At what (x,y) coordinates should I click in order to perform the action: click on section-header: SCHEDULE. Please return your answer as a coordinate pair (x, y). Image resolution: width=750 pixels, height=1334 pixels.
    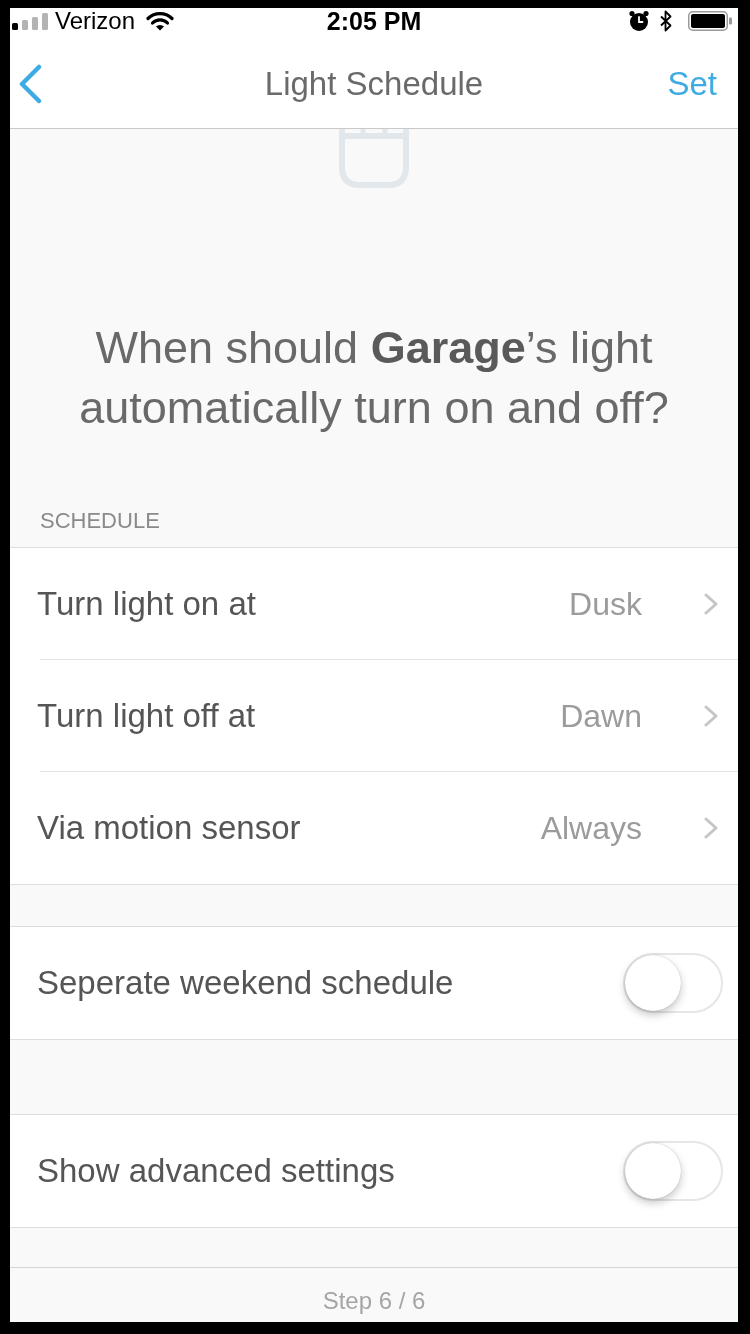
    Looking at the image, I should click on (100, 521).